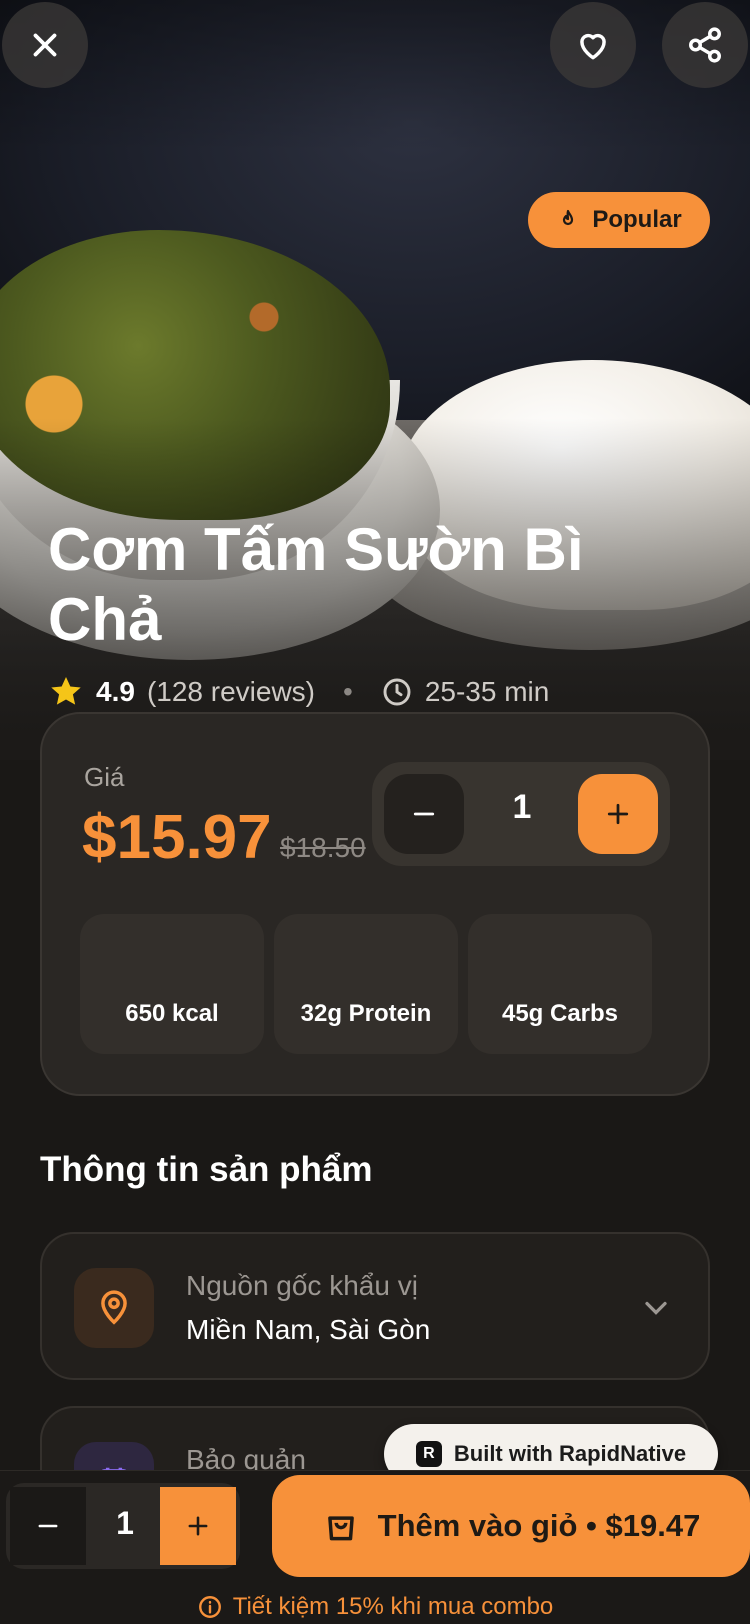 The height and width of the screenshot is (1624, 750). What do you see at coordinates (637, 219) in the screenshot?
I see `popular-label: Popular` at bounding box center [637, 219].